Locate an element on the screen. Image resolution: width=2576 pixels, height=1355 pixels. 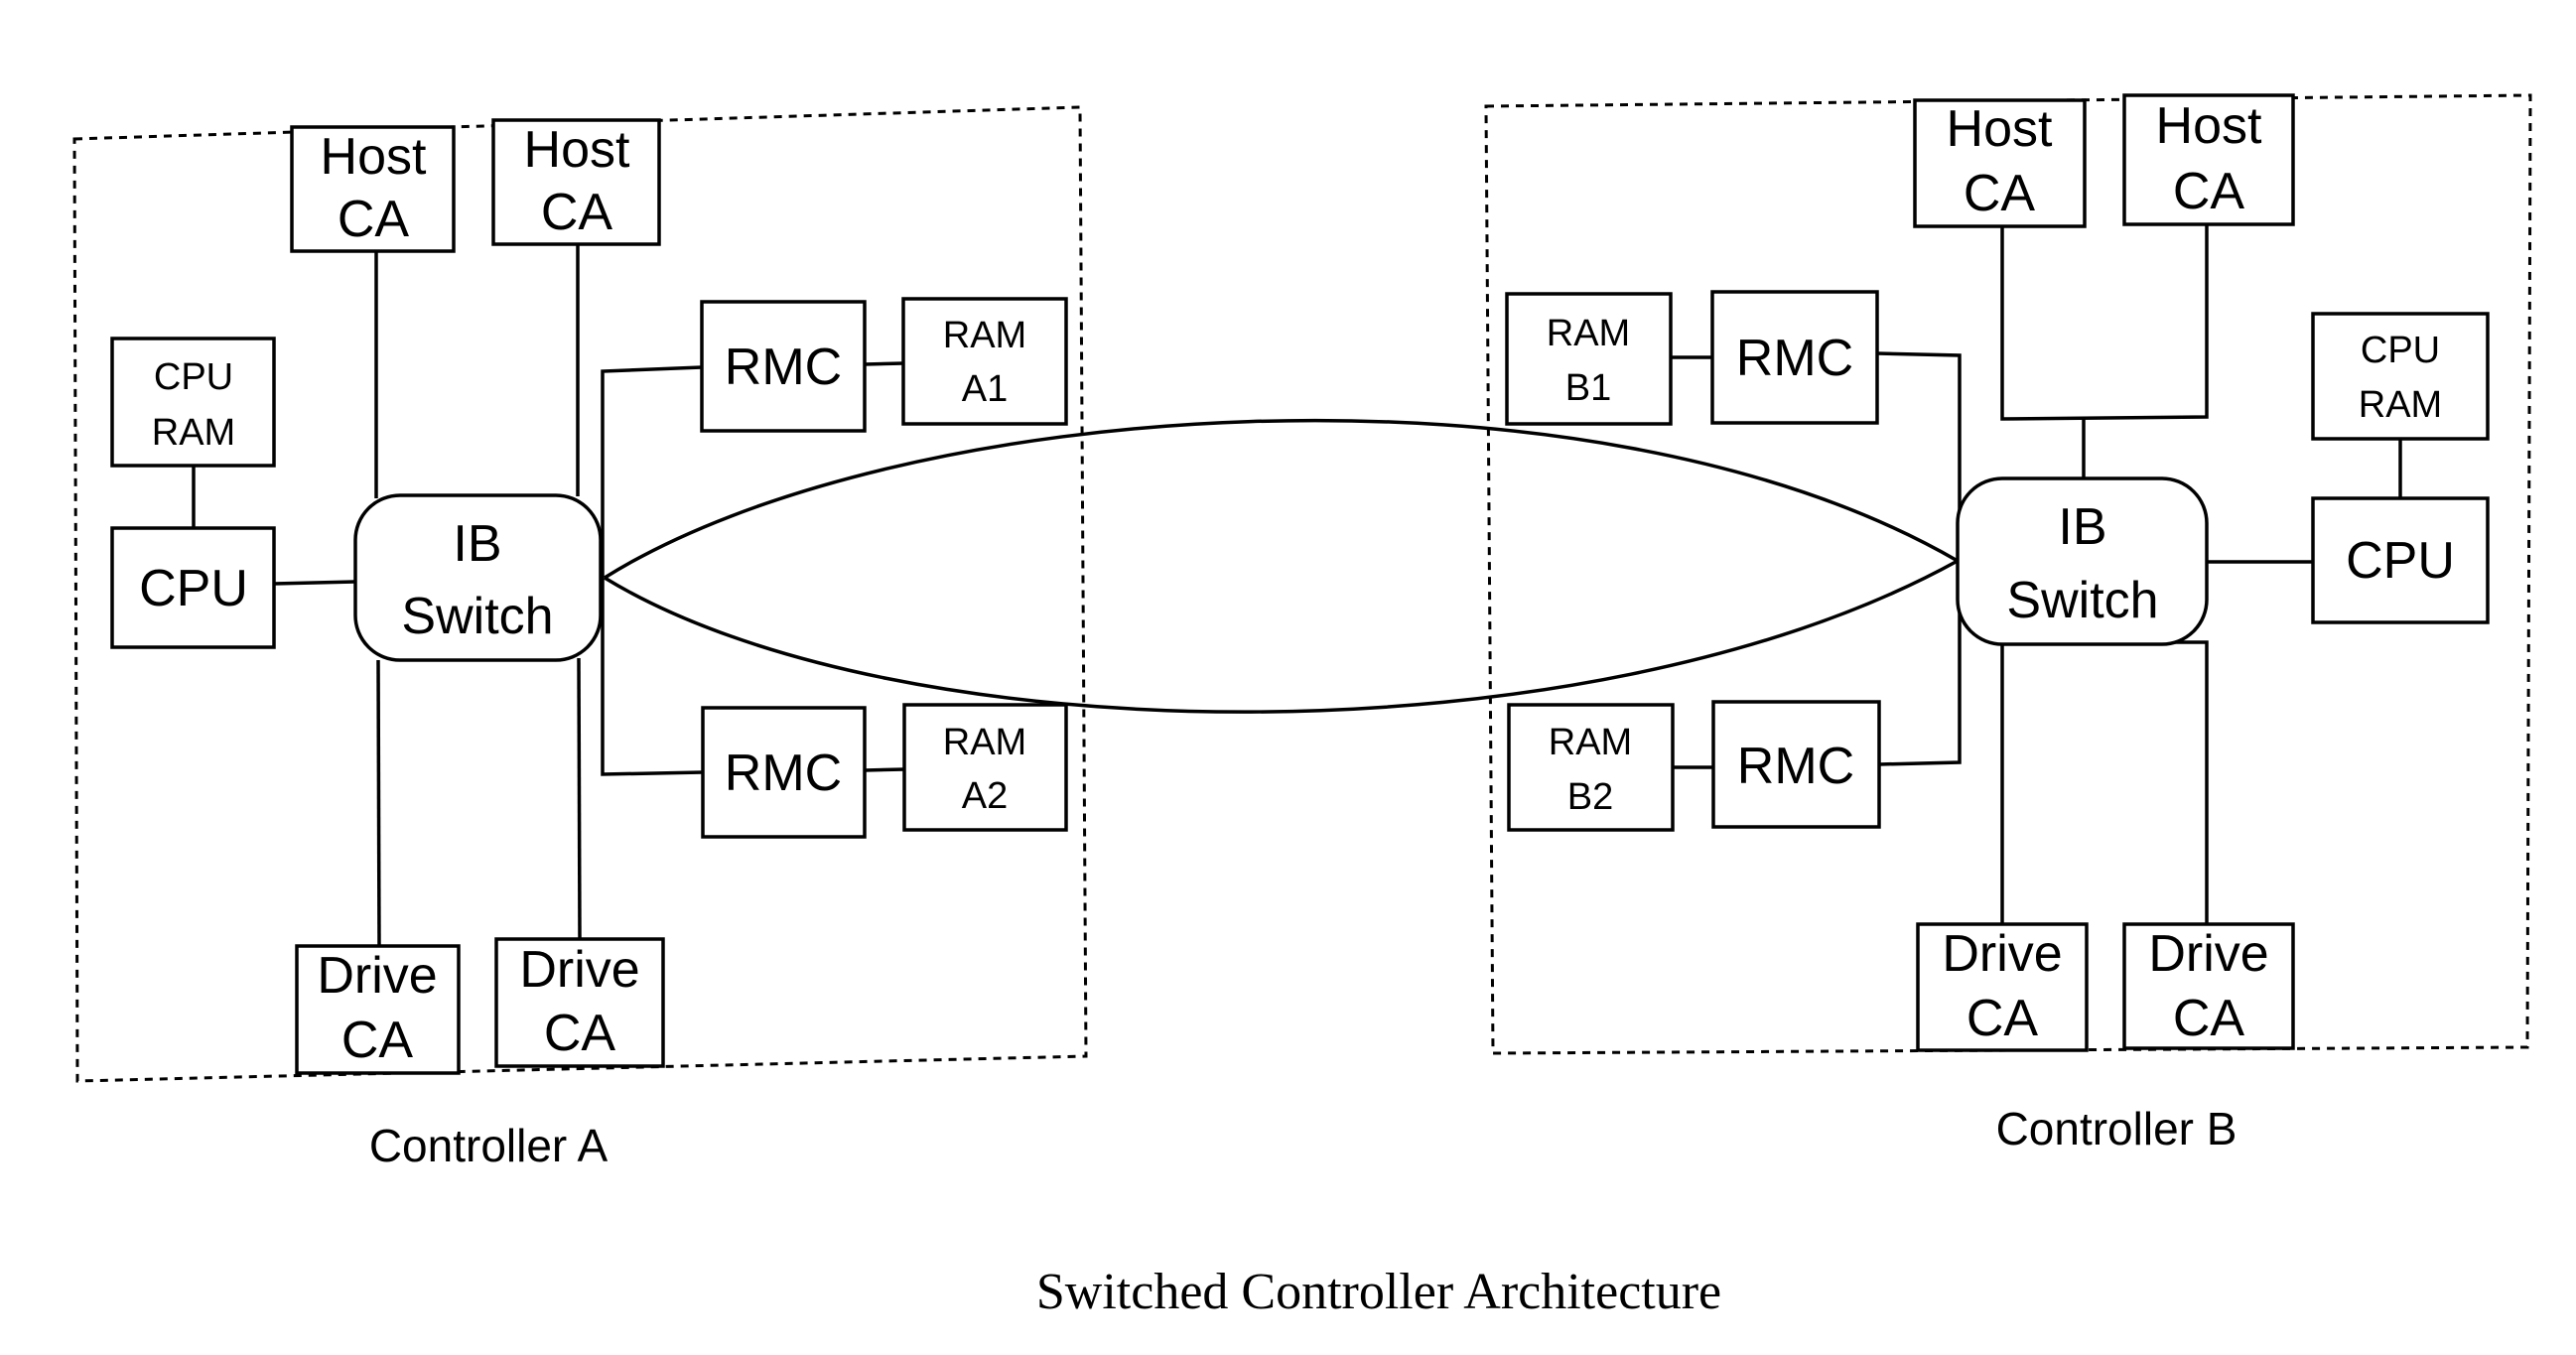
rmc-a2-label: RMC is located at coordinates (784, 773).